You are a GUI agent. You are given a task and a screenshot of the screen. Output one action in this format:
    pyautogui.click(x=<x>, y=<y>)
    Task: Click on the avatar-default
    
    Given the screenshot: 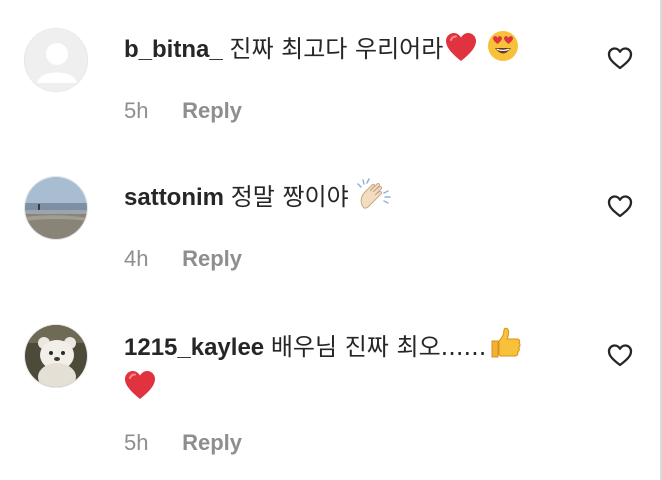 What is the action you would take?
    pyautogui.click(x=56, y=60)
    